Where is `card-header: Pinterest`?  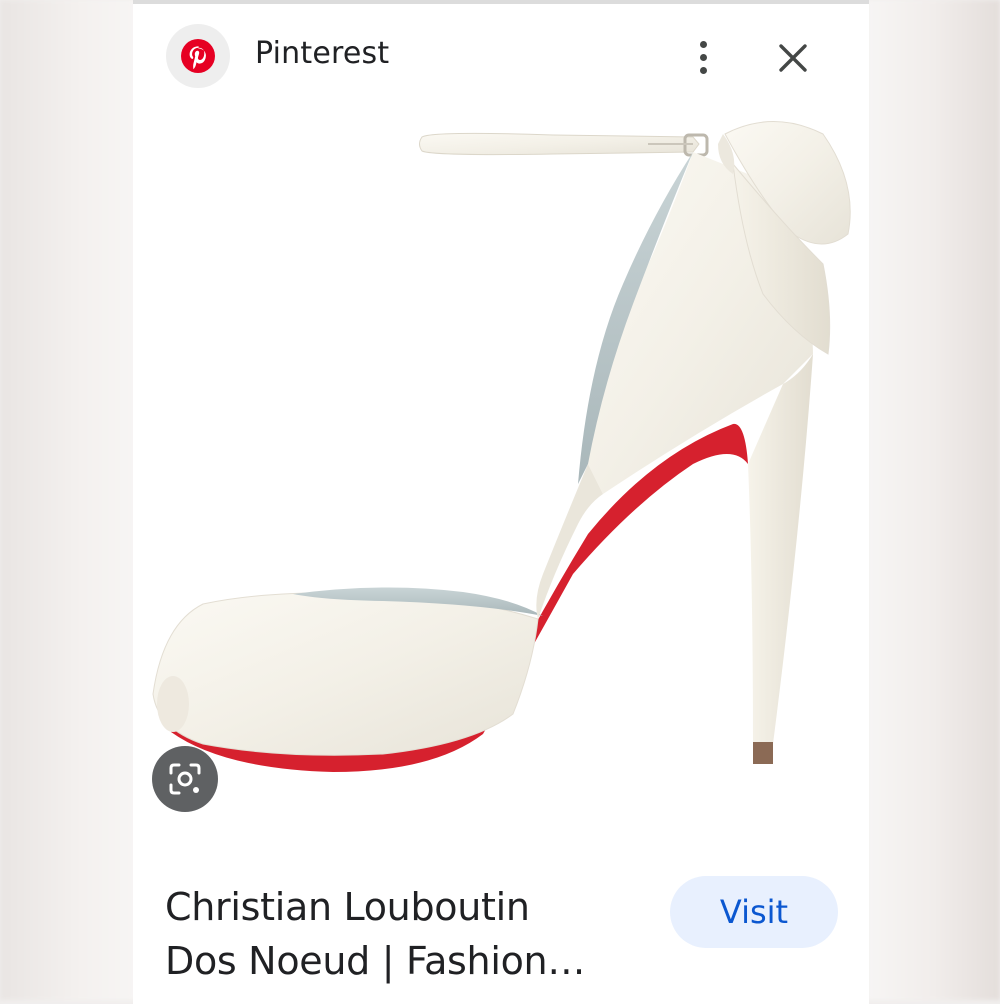
card-header: Pinterest is located at coordinates (501, 54).